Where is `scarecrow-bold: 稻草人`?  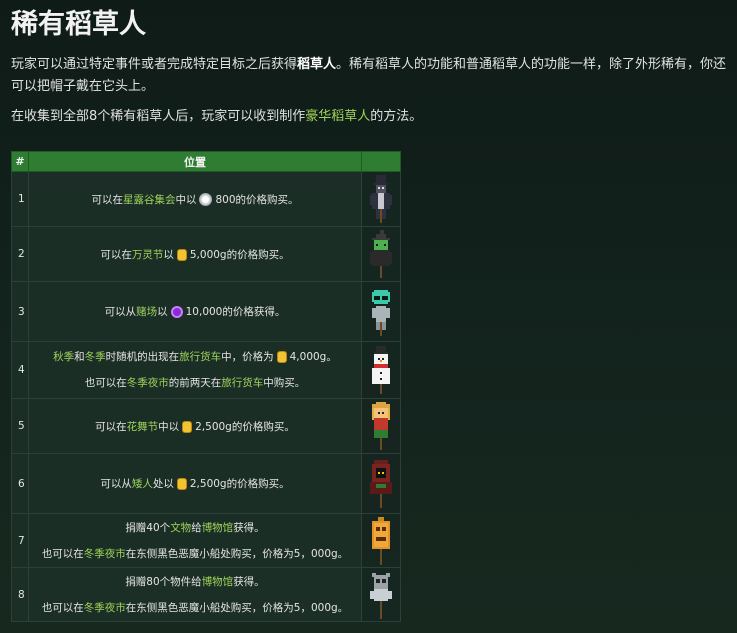 scarecrow-bold: 稻草人 is located at coordinates (317, 64).